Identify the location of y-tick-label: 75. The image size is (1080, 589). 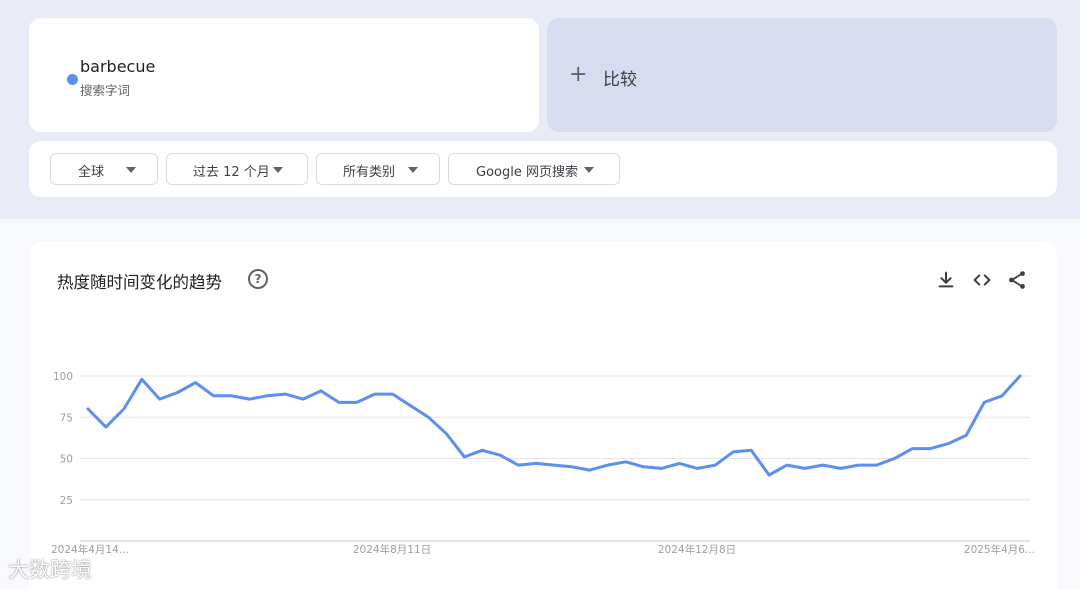
(66, 418).